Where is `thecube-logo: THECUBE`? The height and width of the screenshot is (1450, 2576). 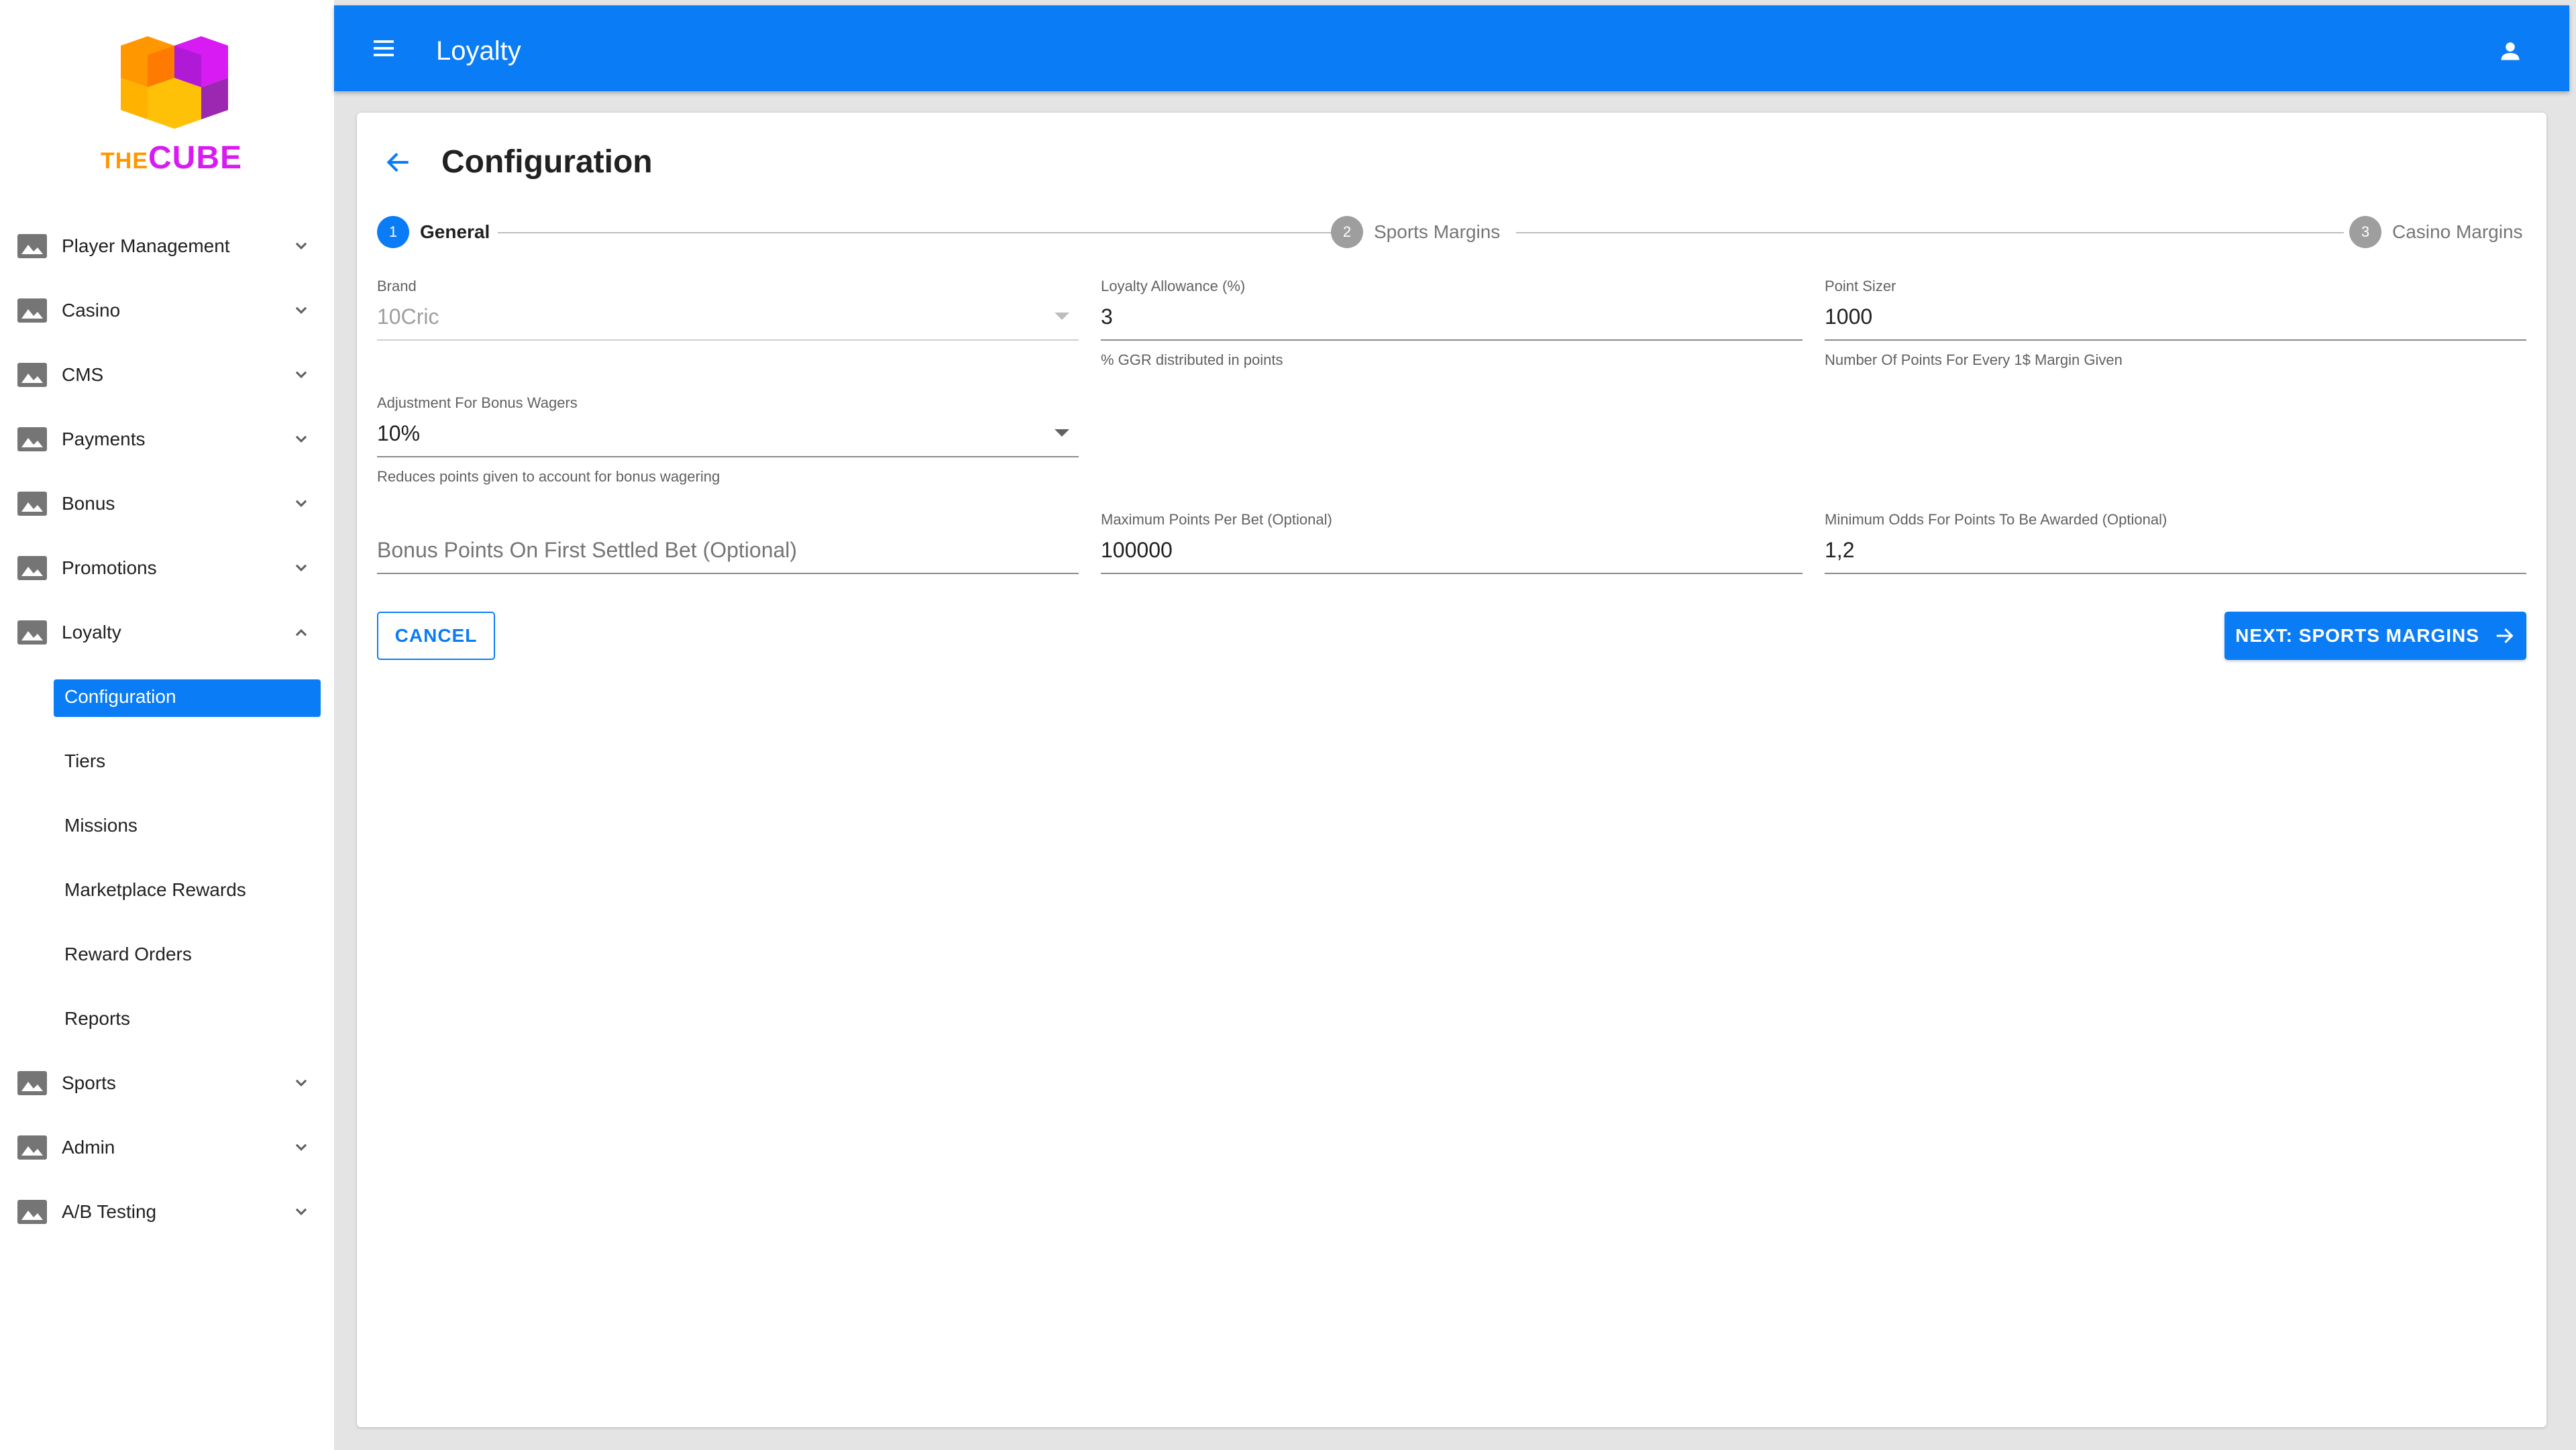 thecube-logo: THECUBE is located at coordinates (171, 107).